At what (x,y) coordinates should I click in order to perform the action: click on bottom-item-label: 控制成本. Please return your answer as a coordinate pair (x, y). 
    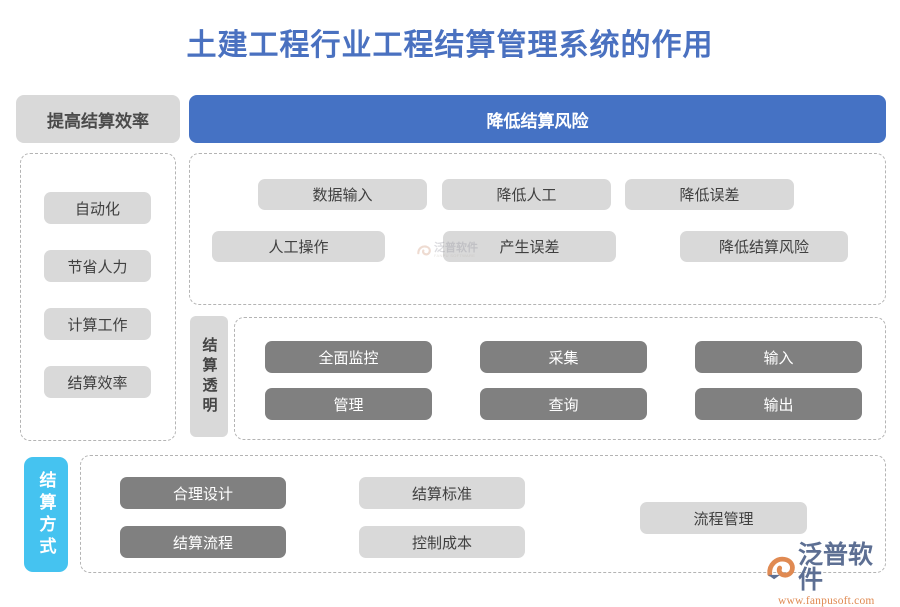
    Looking at the image, I should click on (441, 543).